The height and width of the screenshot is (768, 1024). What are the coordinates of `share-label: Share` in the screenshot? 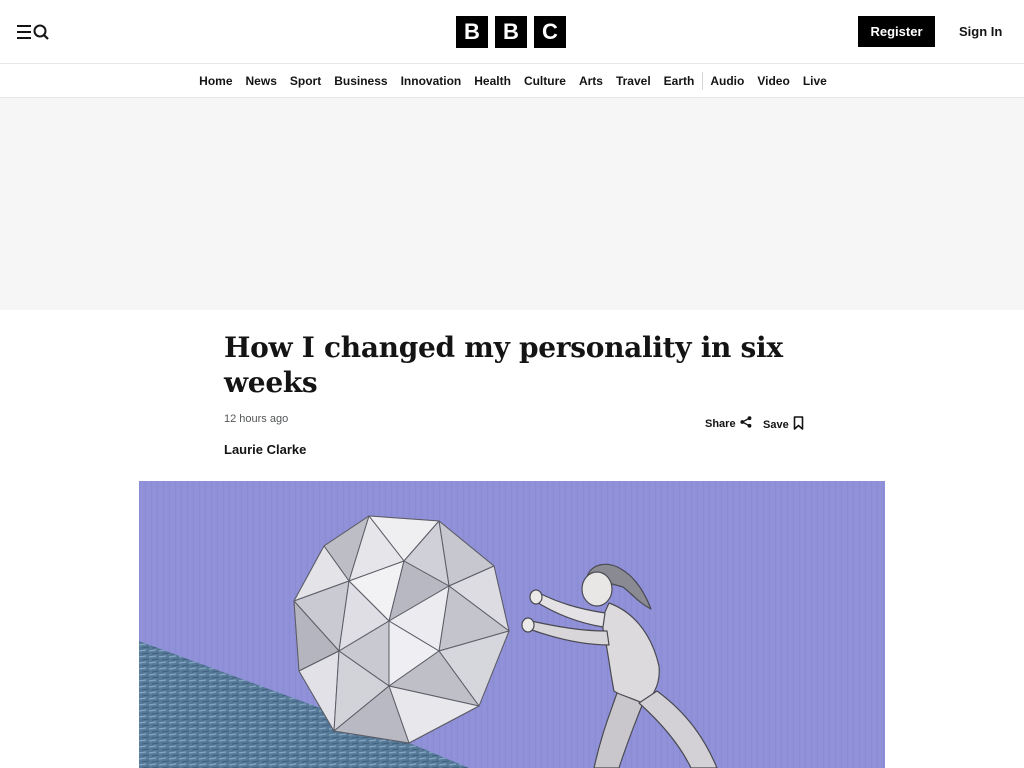 It's located at (720, 423).